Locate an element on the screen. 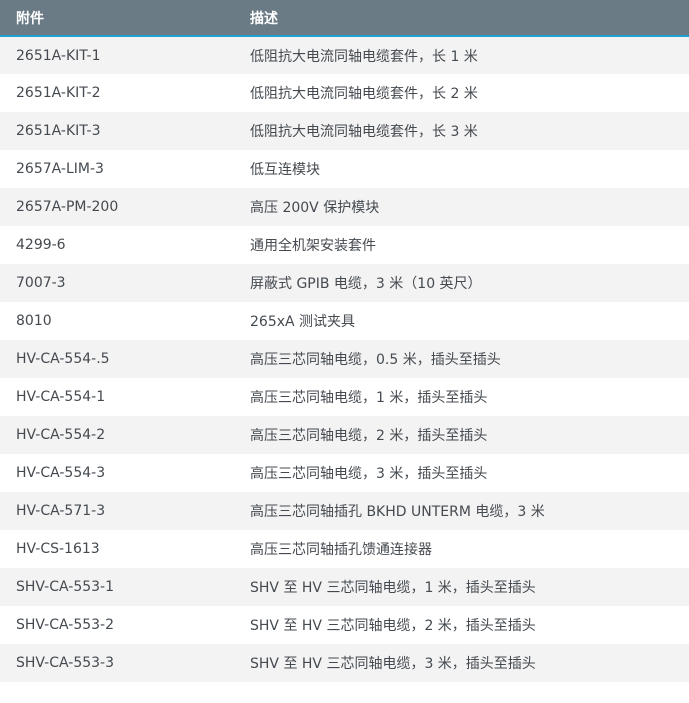  accessory-description: 高压三芯同轴电缆，3 米，插头至插头 is located at coordinates (469, 473).